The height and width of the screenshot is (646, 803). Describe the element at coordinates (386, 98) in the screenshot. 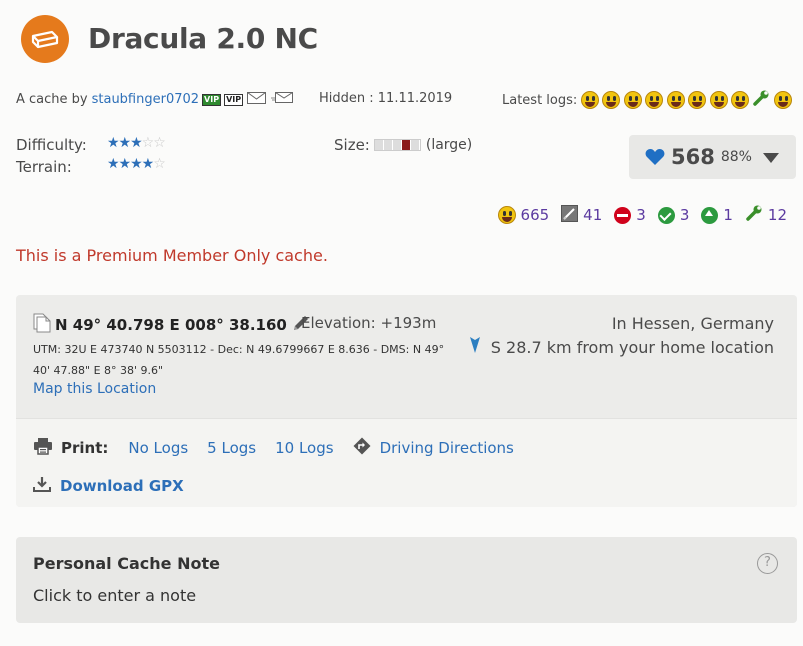

I see `hidden-date: Hidden : 11.11.2019` at that location.